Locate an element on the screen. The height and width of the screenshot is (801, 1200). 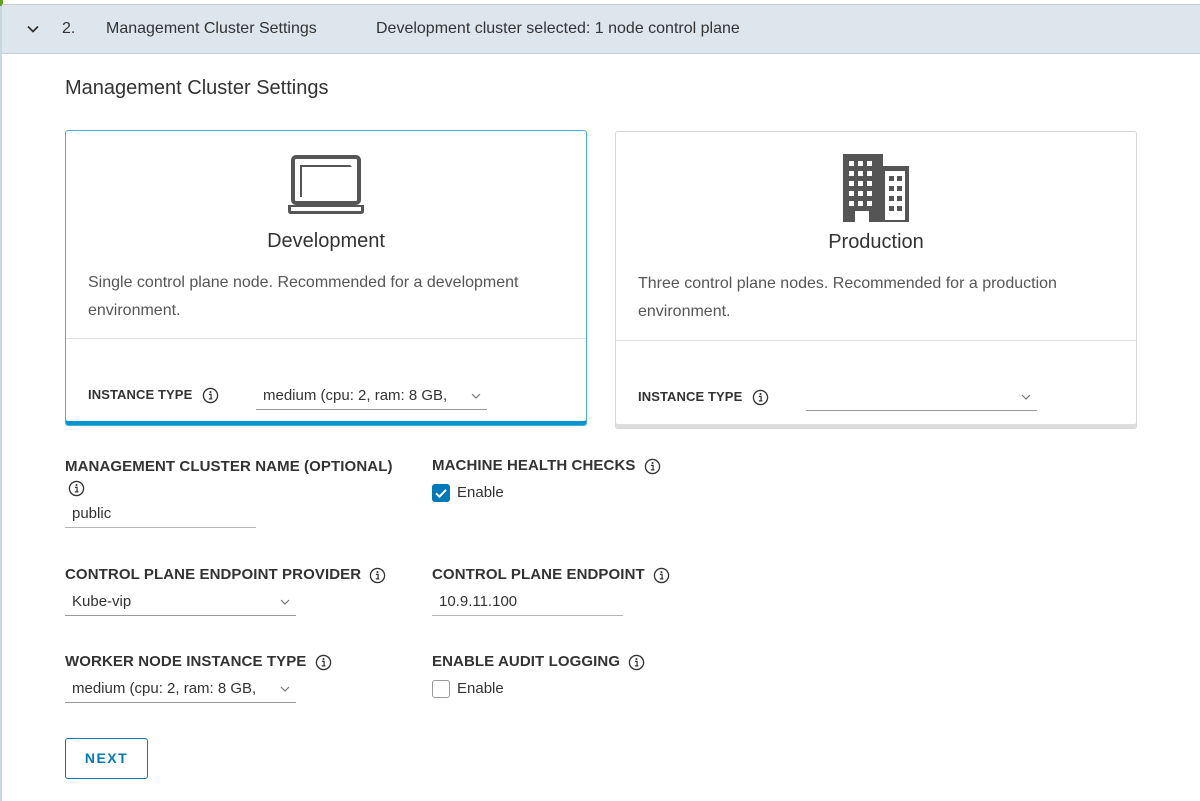
development-title: Development is located at coordinates (326, 241).